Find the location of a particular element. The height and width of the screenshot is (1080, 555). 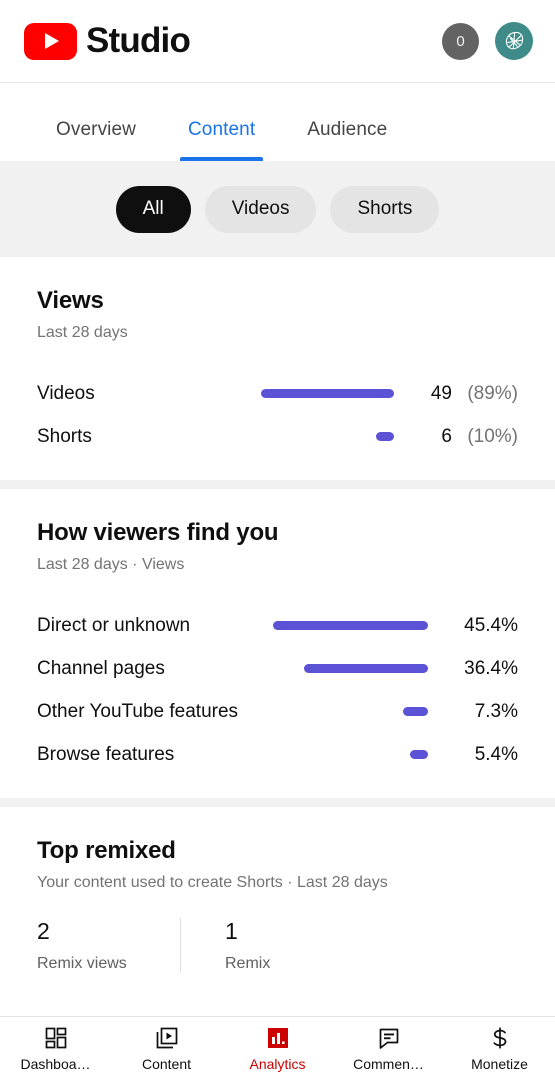

content-video-icon is located at coordinates (167, 1038).